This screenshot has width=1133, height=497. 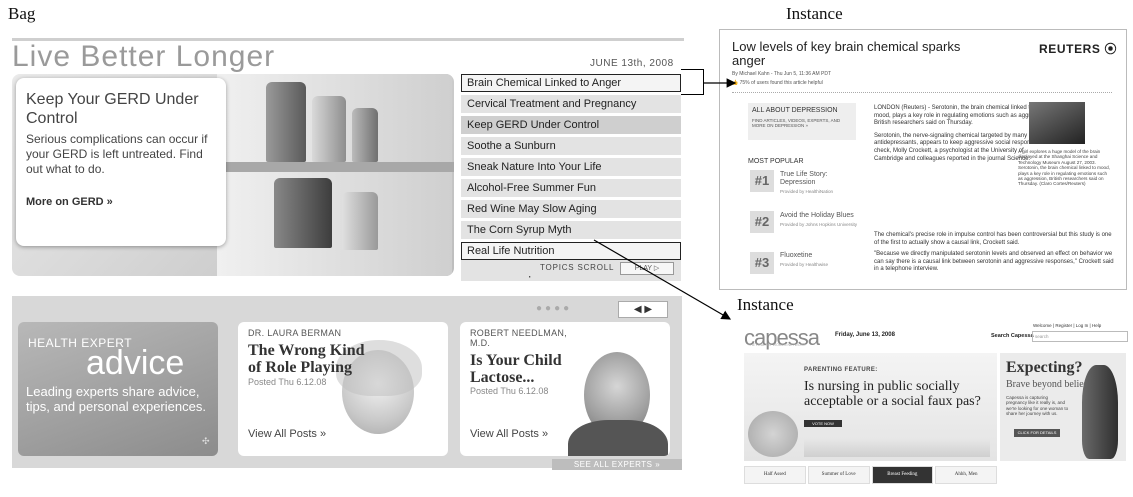 What do you see at coordinates (665, 199) in the screenshot?
I see `connector-arrows` at bounding box center [665, 199].